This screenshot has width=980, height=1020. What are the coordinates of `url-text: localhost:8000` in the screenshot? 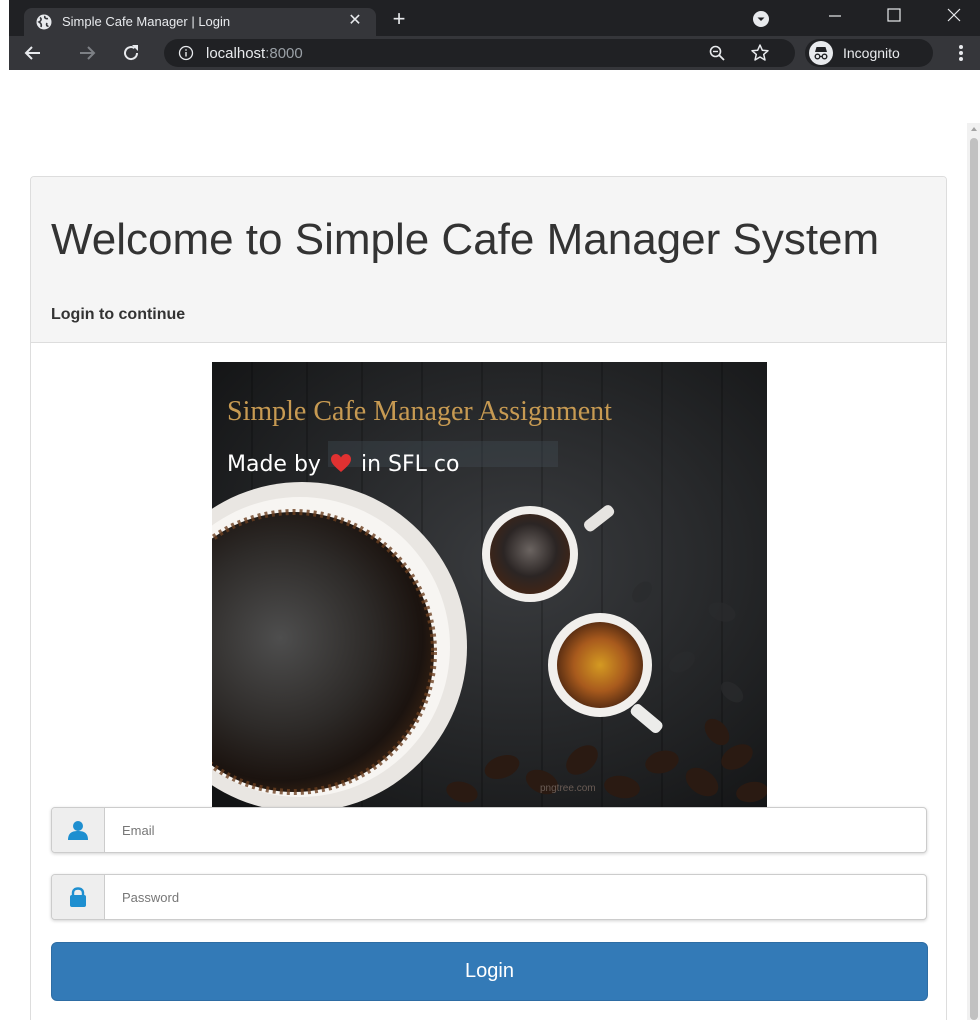 It's located at (254, 53).